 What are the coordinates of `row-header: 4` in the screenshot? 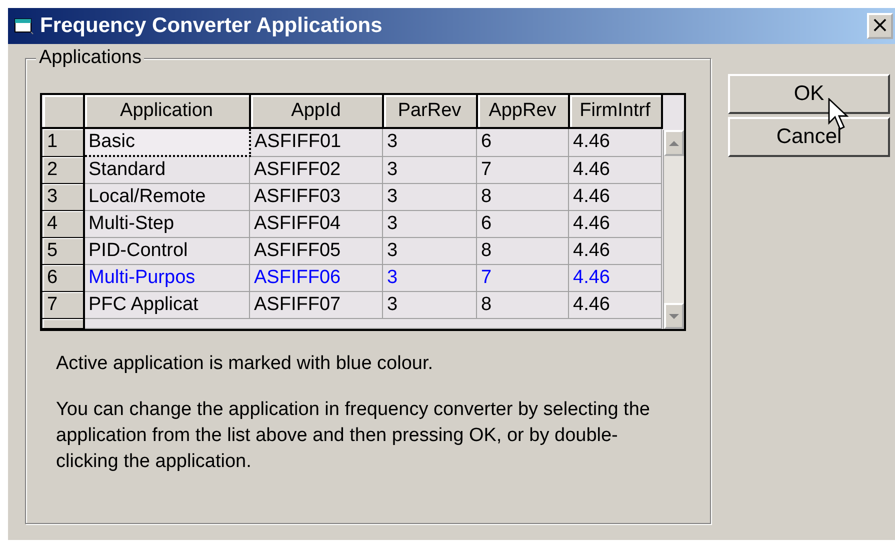 It's located at (63, 224).